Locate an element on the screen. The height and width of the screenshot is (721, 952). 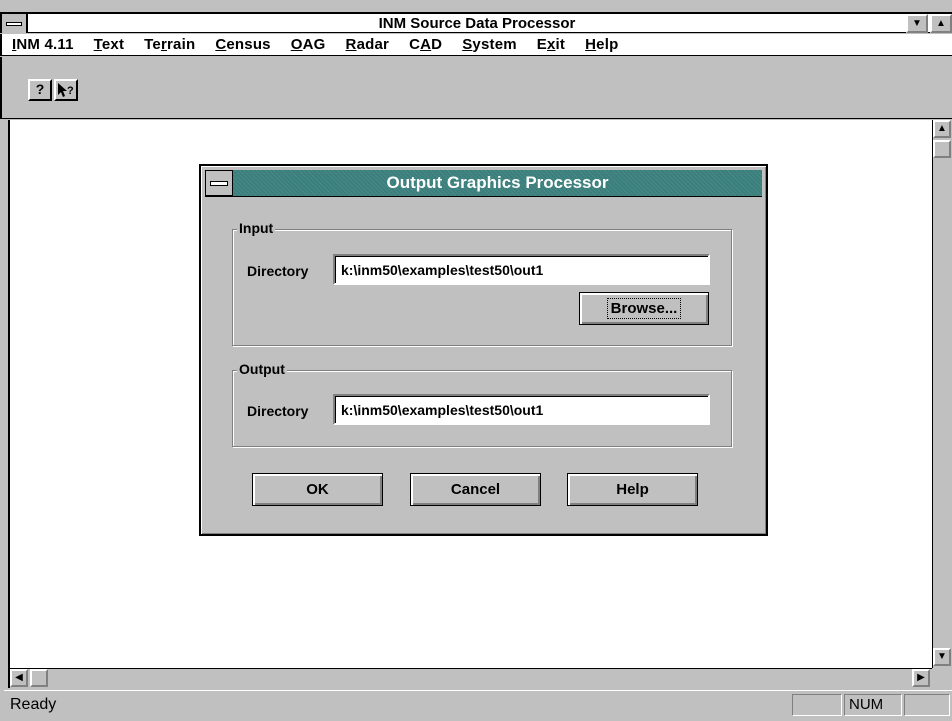
scroll-up-icon: ▲ is located at coordinates (942, 129).